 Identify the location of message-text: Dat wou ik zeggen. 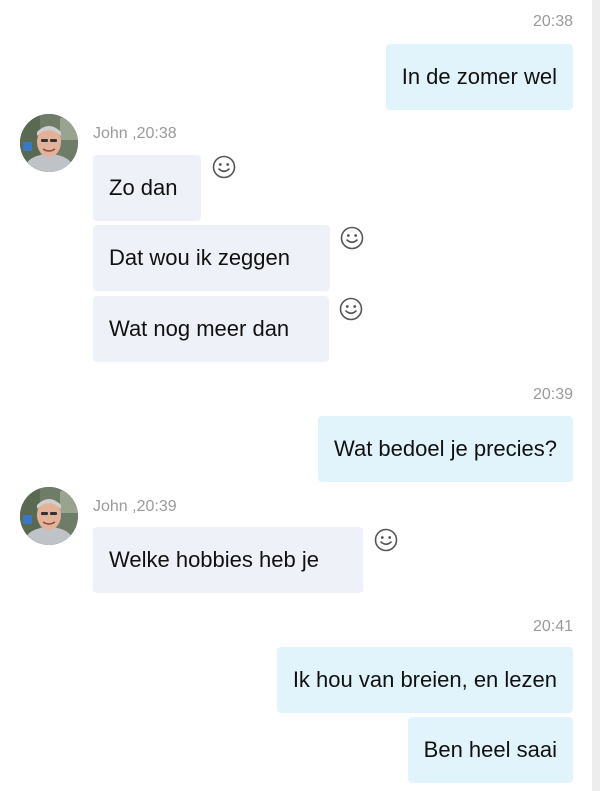
(199, 257).